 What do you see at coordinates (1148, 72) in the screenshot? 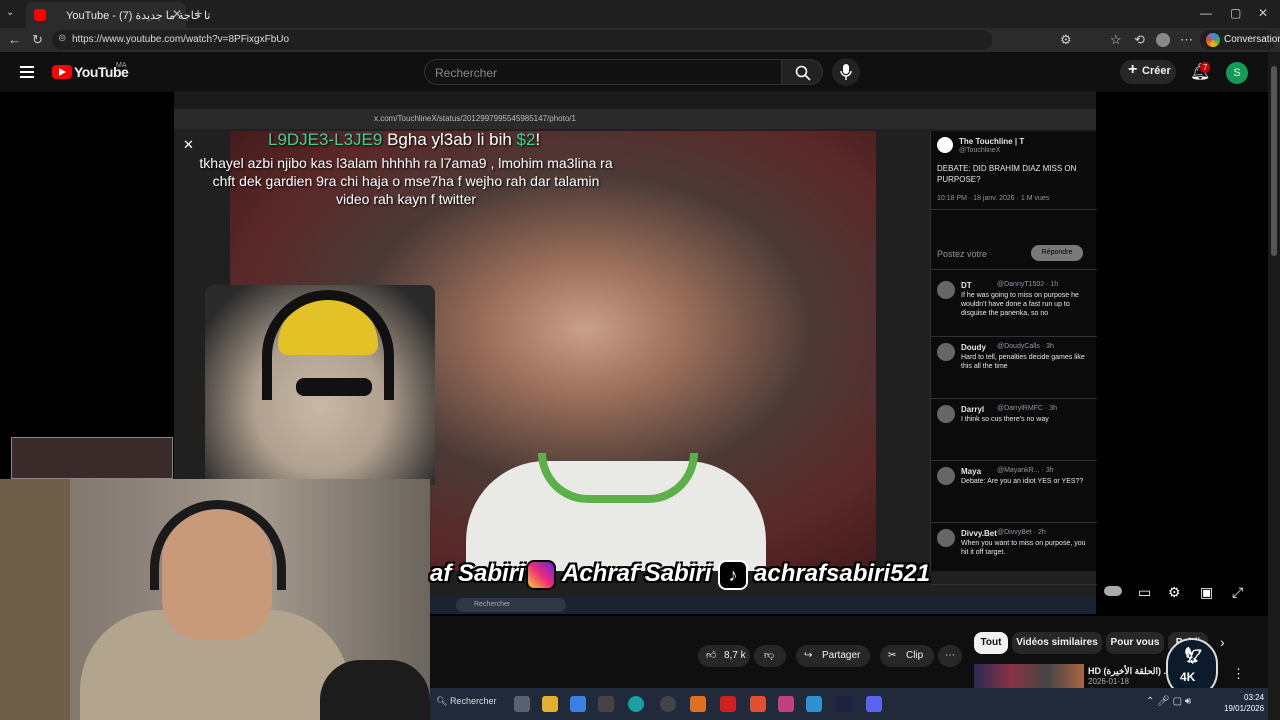
I see `create-button: + Créer` at bounding box center [1148, 72].